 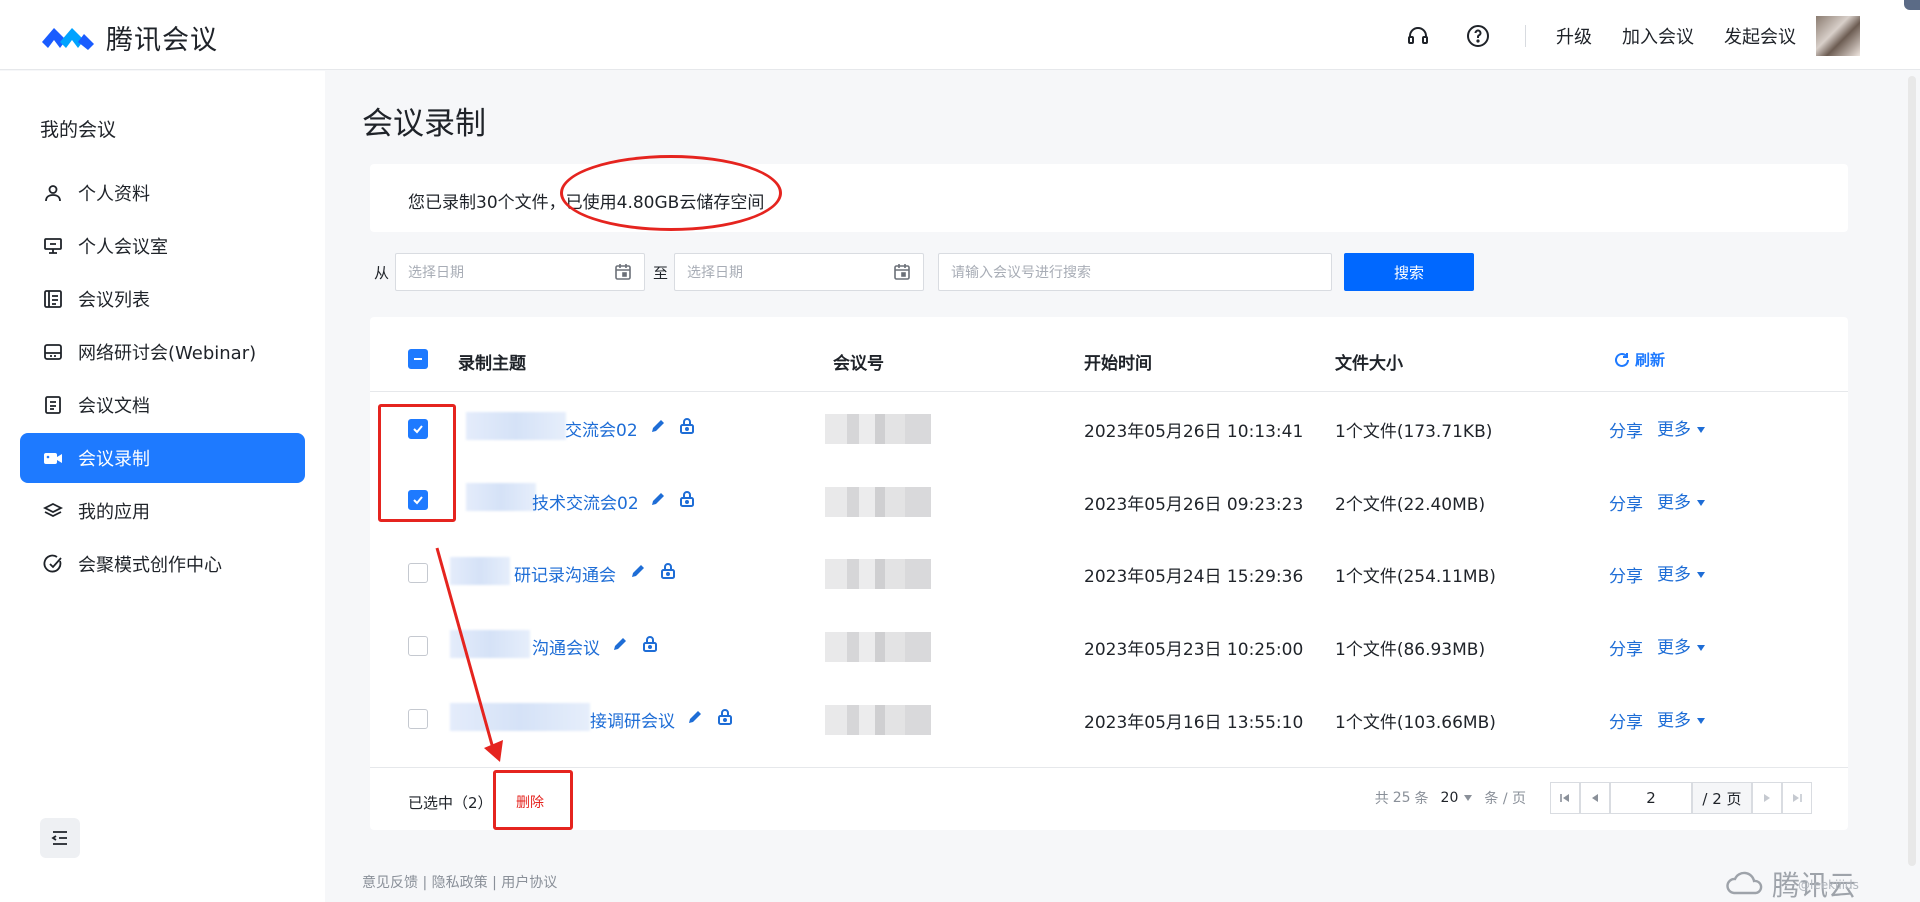 I want to click on watermark: 腾讯云 @leekiiids, so click(x=1791, y=883).